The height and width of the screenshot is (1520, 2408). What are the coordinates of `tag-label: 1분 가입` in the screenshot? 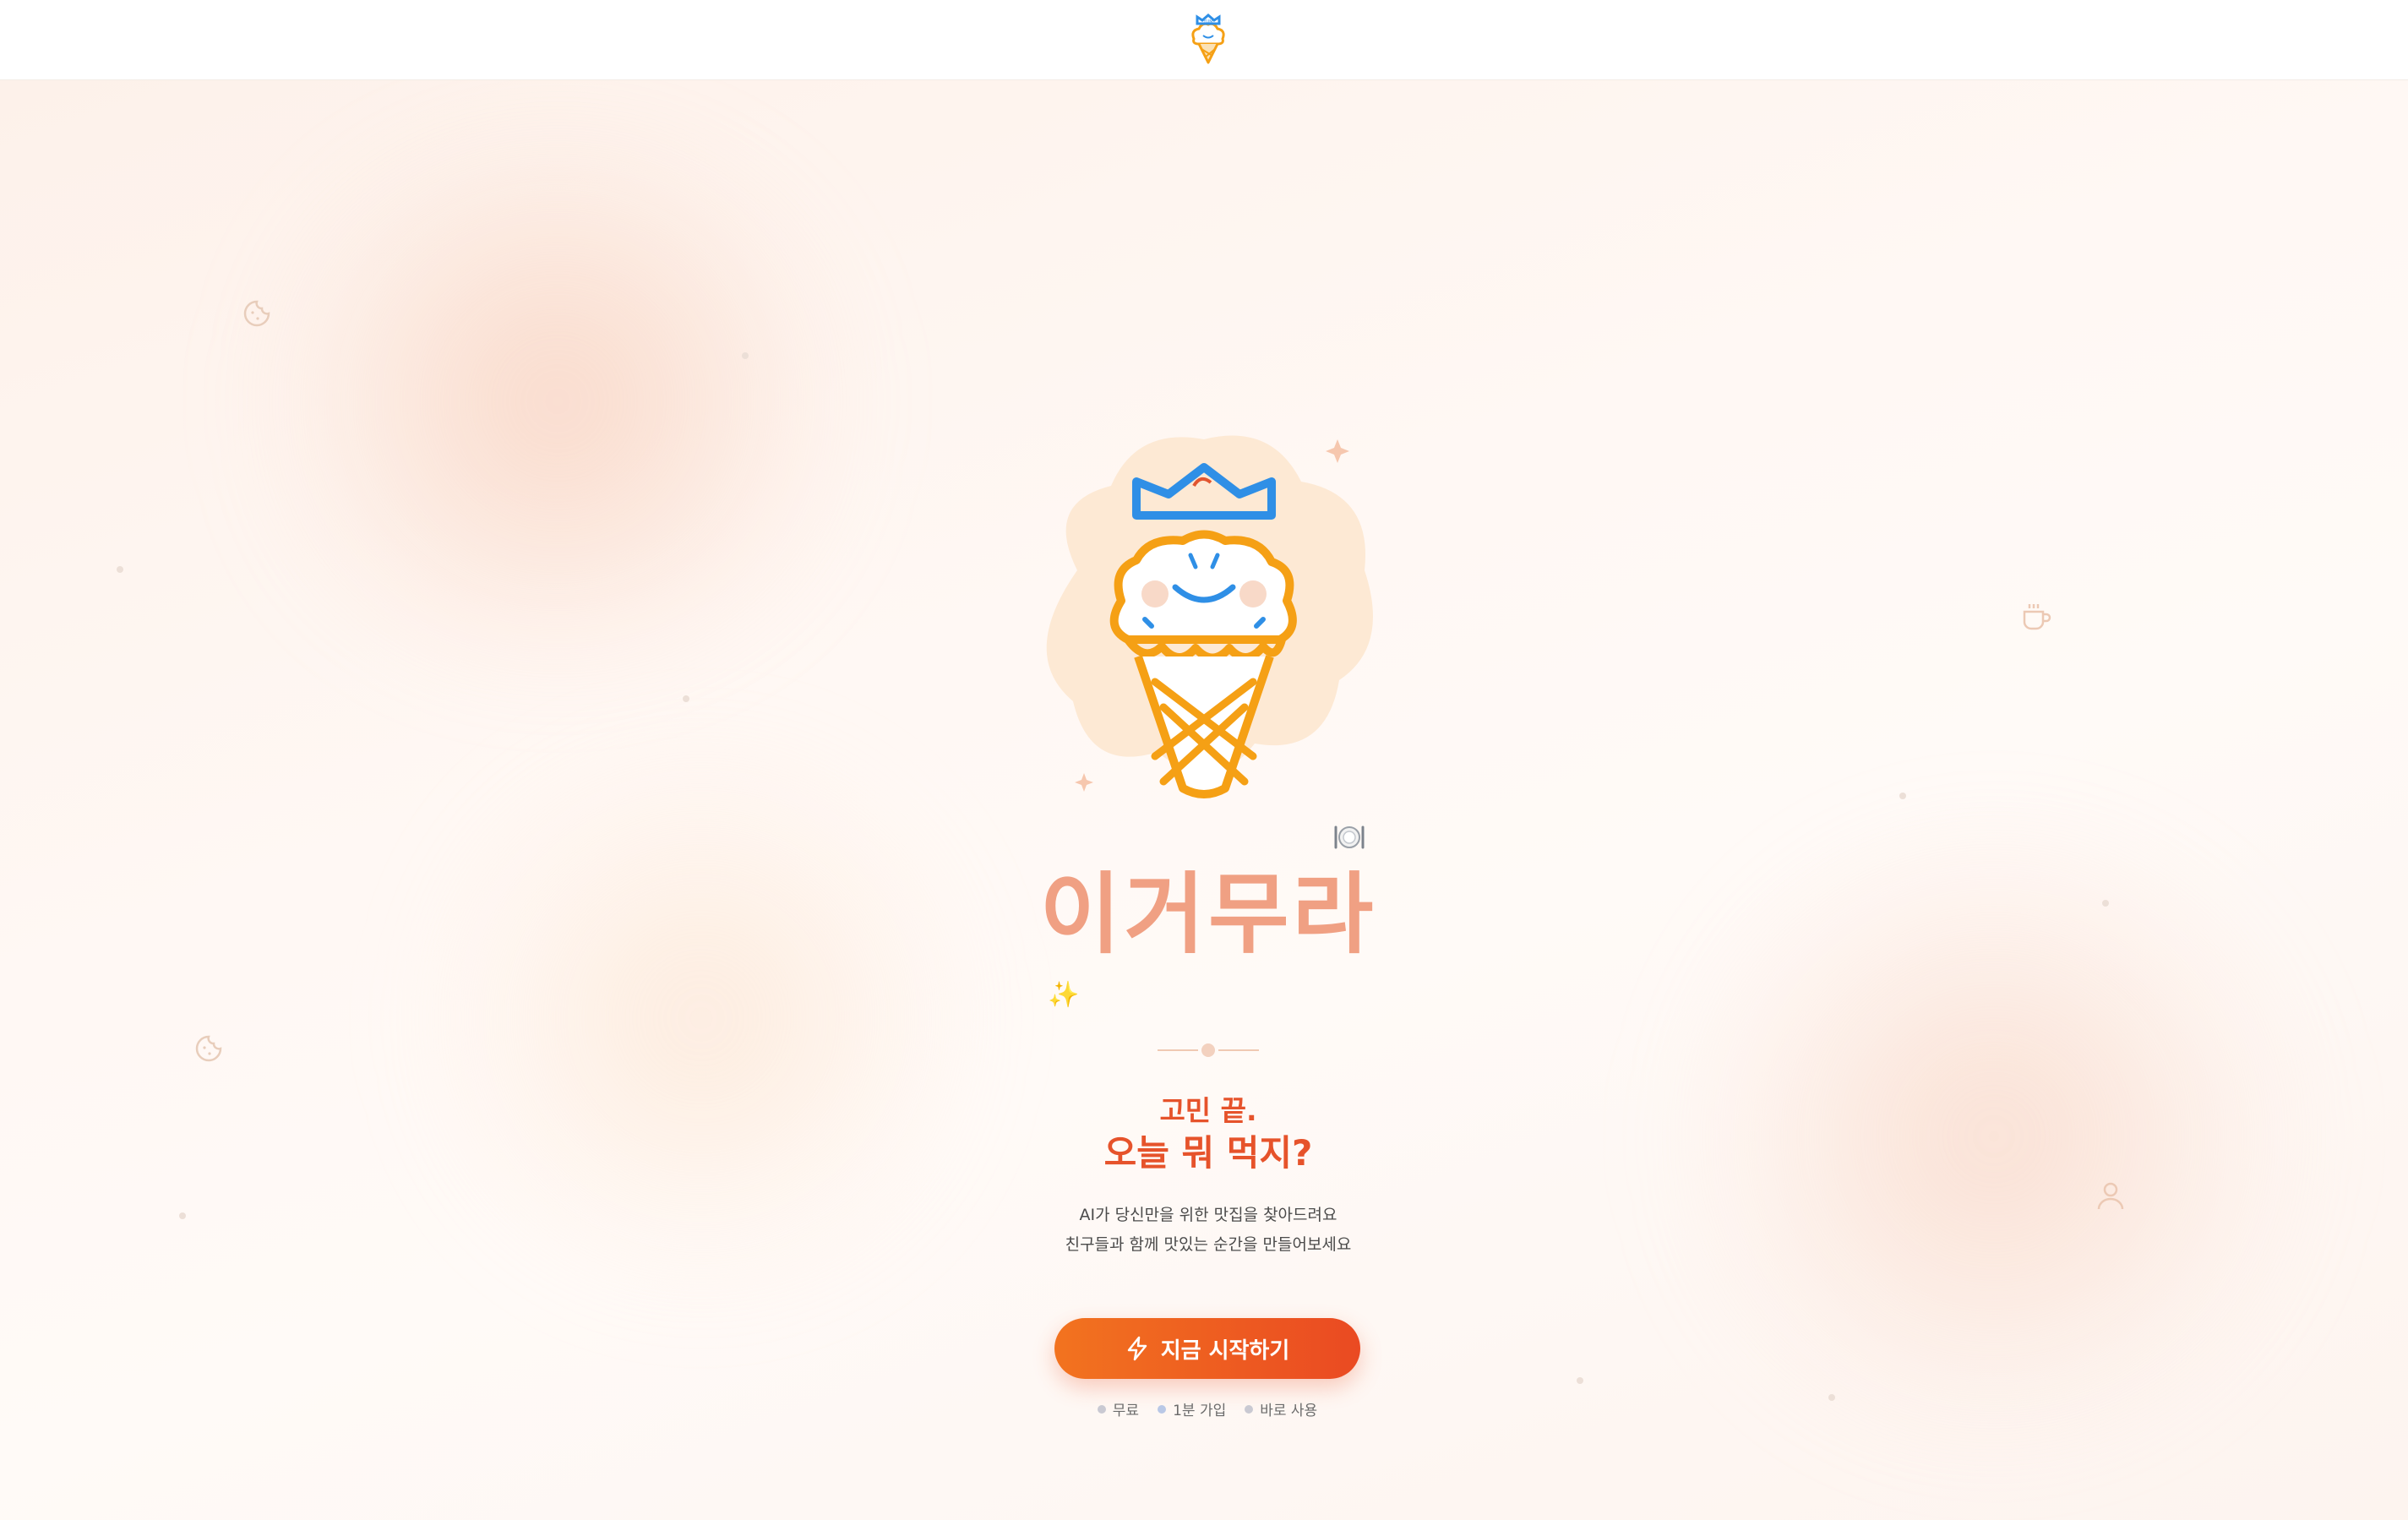 It's located at (1200, 1411).